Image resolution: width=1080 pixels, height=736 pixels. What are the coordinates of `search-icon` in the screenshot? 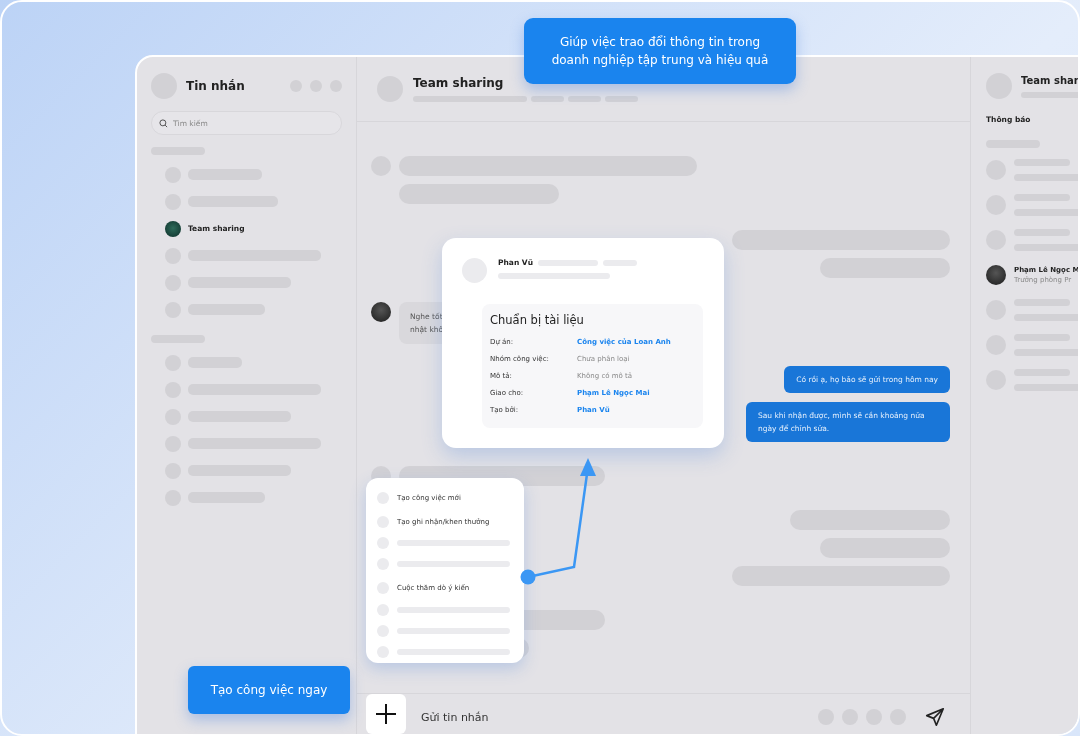 It's located at (163, 123).